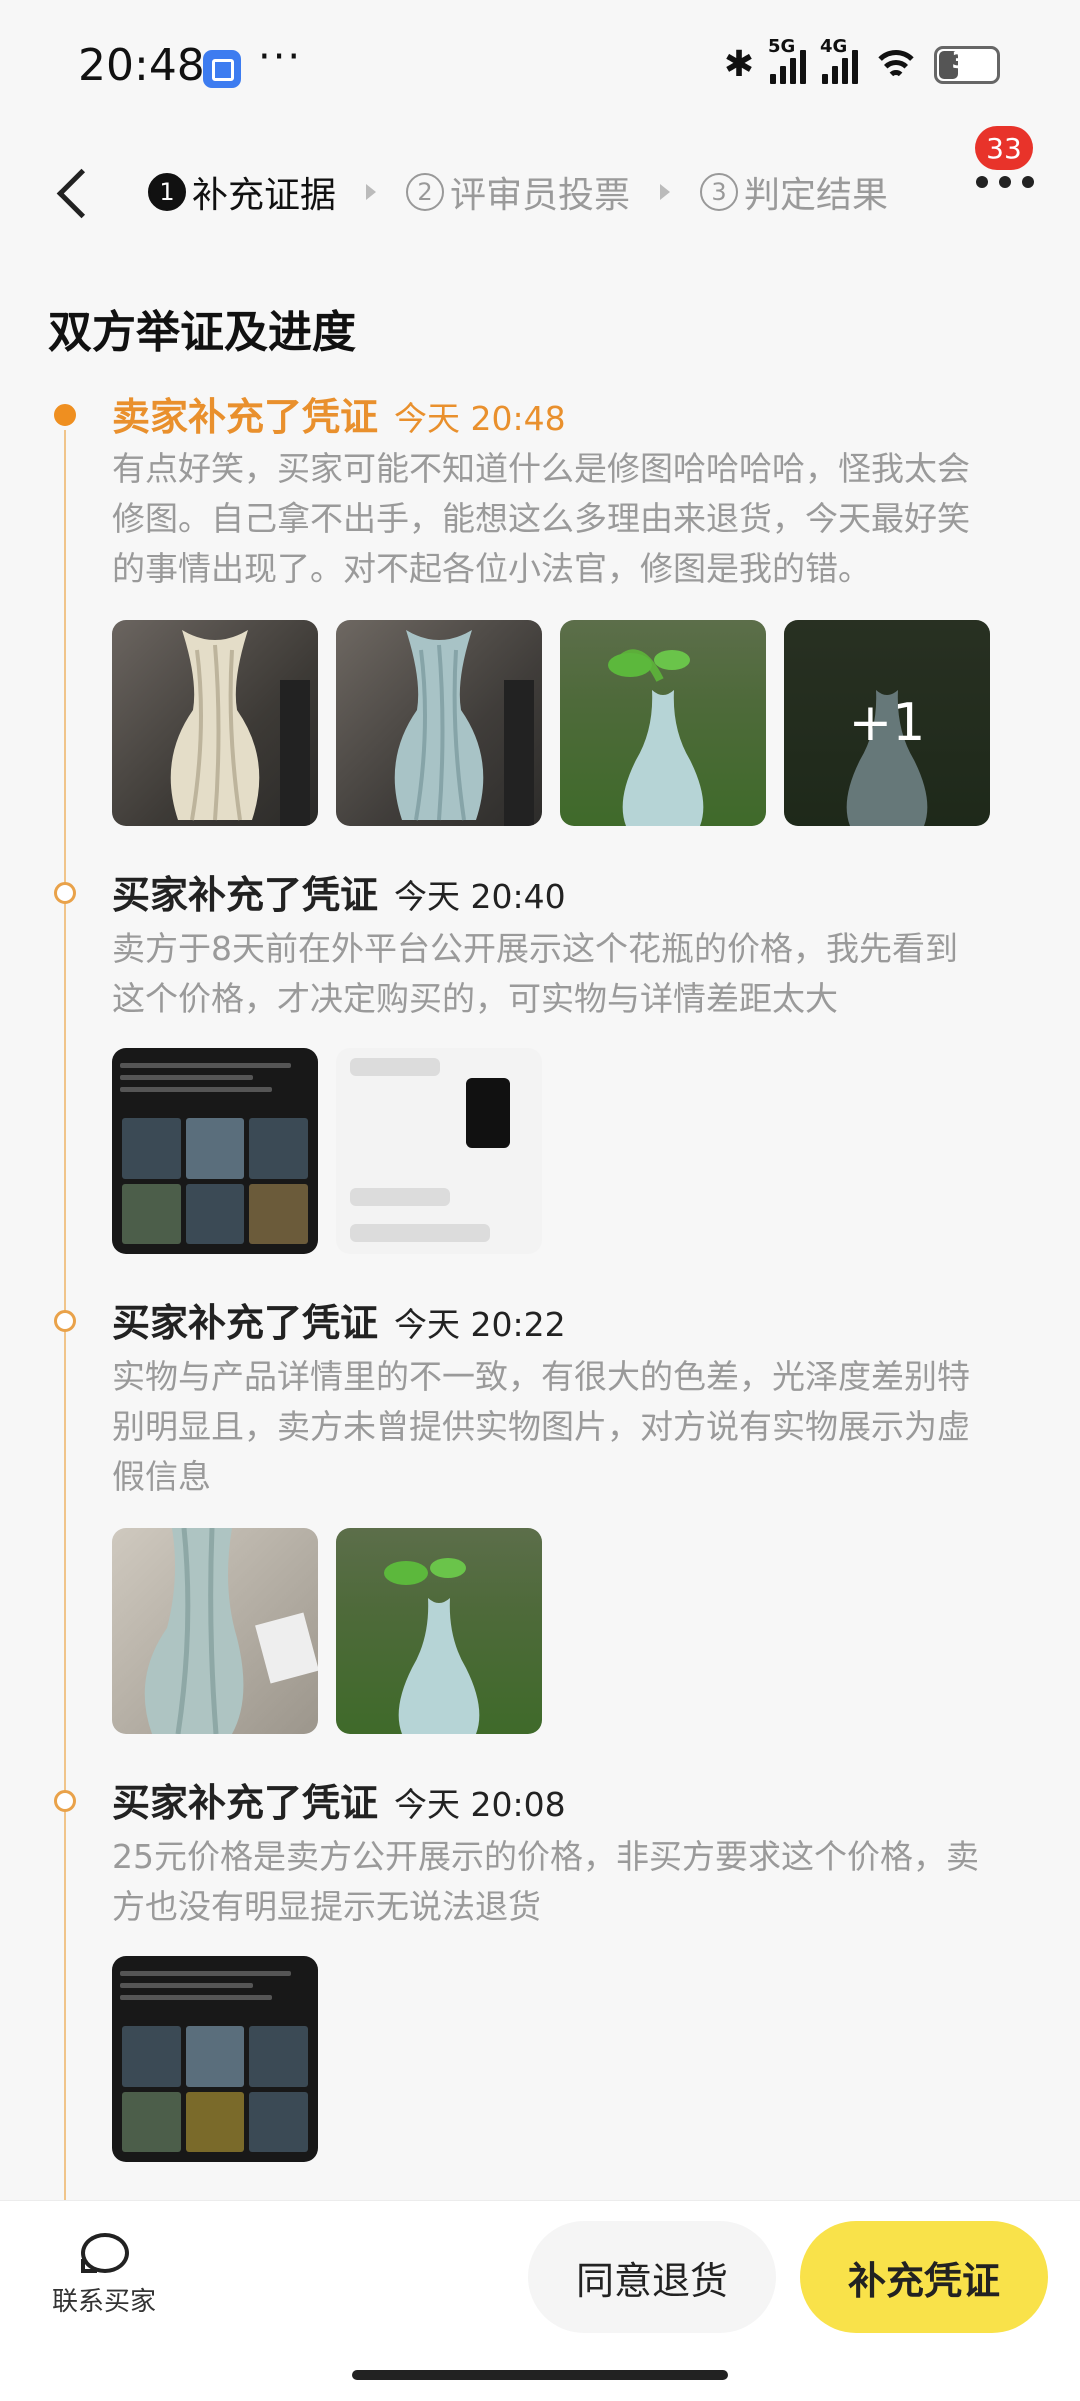 This screenshot has width=1080, height=2401. Describe the element at coordinates (1005, 182) in the screenshot. I see `more-menu-button` at that location.